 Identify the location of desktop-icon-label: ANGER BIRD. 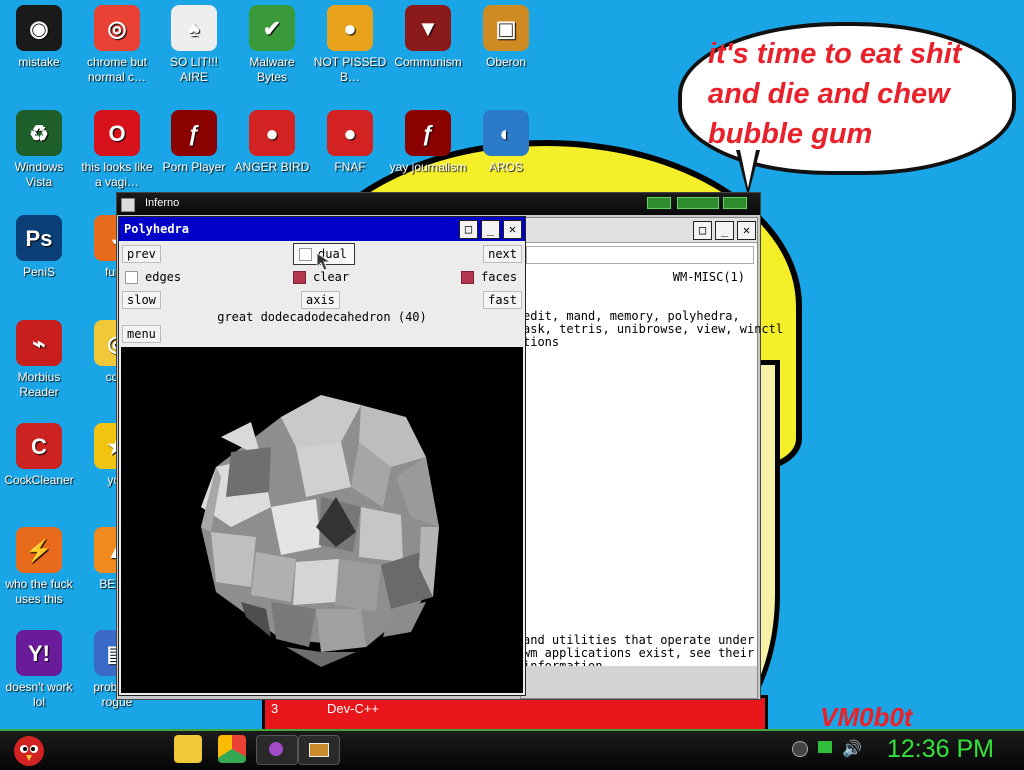
(272, 167).